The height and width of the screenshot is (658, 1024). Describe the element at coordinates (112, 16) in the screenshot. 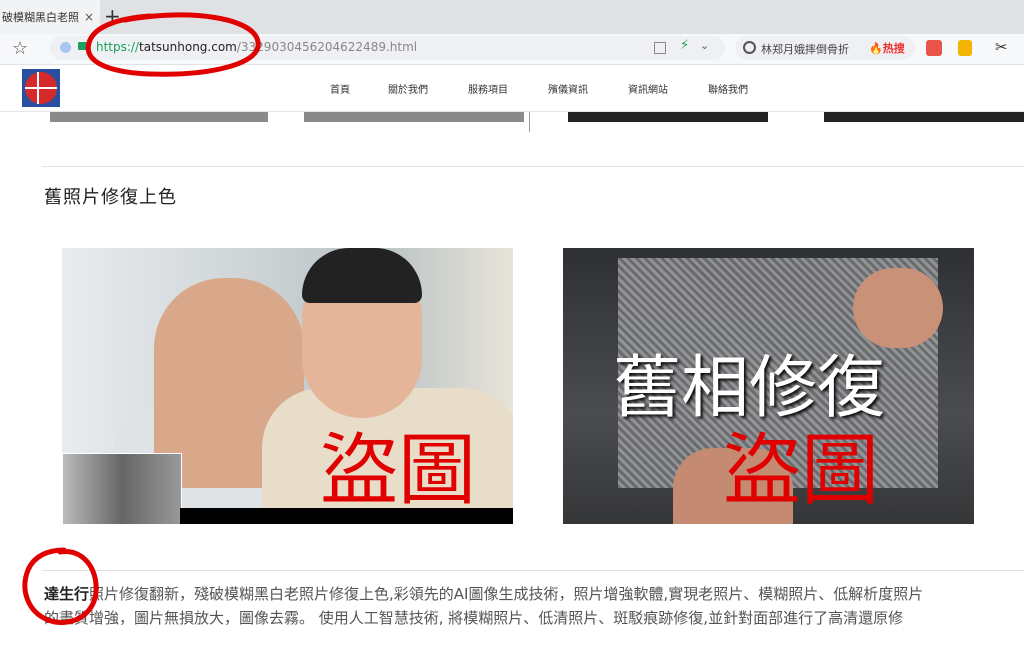

I see `new-tab-button: +` at that location.